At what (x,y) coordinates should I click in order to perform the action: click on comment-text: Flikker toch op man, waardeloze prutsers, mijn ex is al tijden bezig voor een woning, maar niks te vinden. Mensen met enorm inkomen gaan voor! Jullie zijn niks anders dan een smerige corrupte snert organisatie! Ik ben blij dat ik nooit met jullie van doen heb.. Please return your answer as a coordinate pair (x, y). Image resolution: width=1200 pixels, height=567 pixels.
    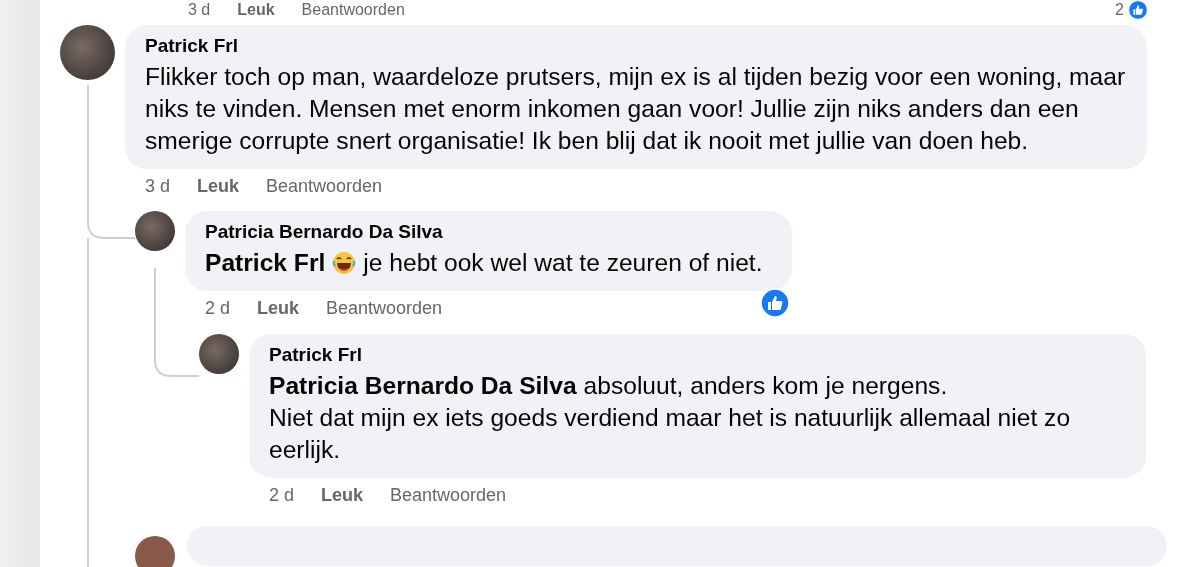
    Looking at the image, I should click on (636, 109).